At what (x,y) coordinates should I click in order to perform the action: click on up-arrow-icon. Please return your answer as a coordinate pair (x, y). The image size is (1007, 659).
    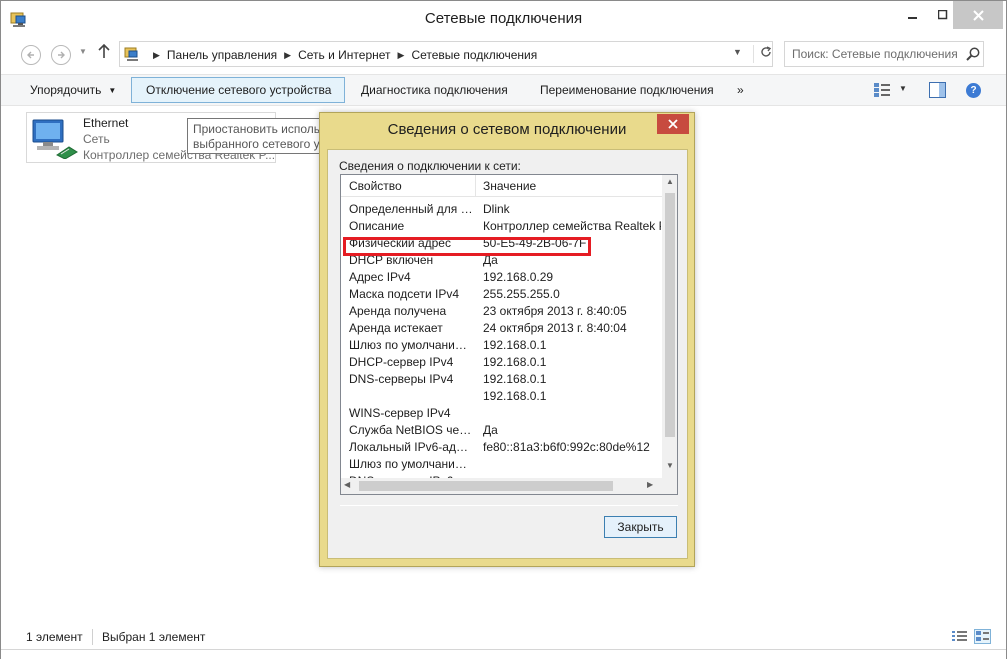
    Looking at the image, I should click on (104, 50).